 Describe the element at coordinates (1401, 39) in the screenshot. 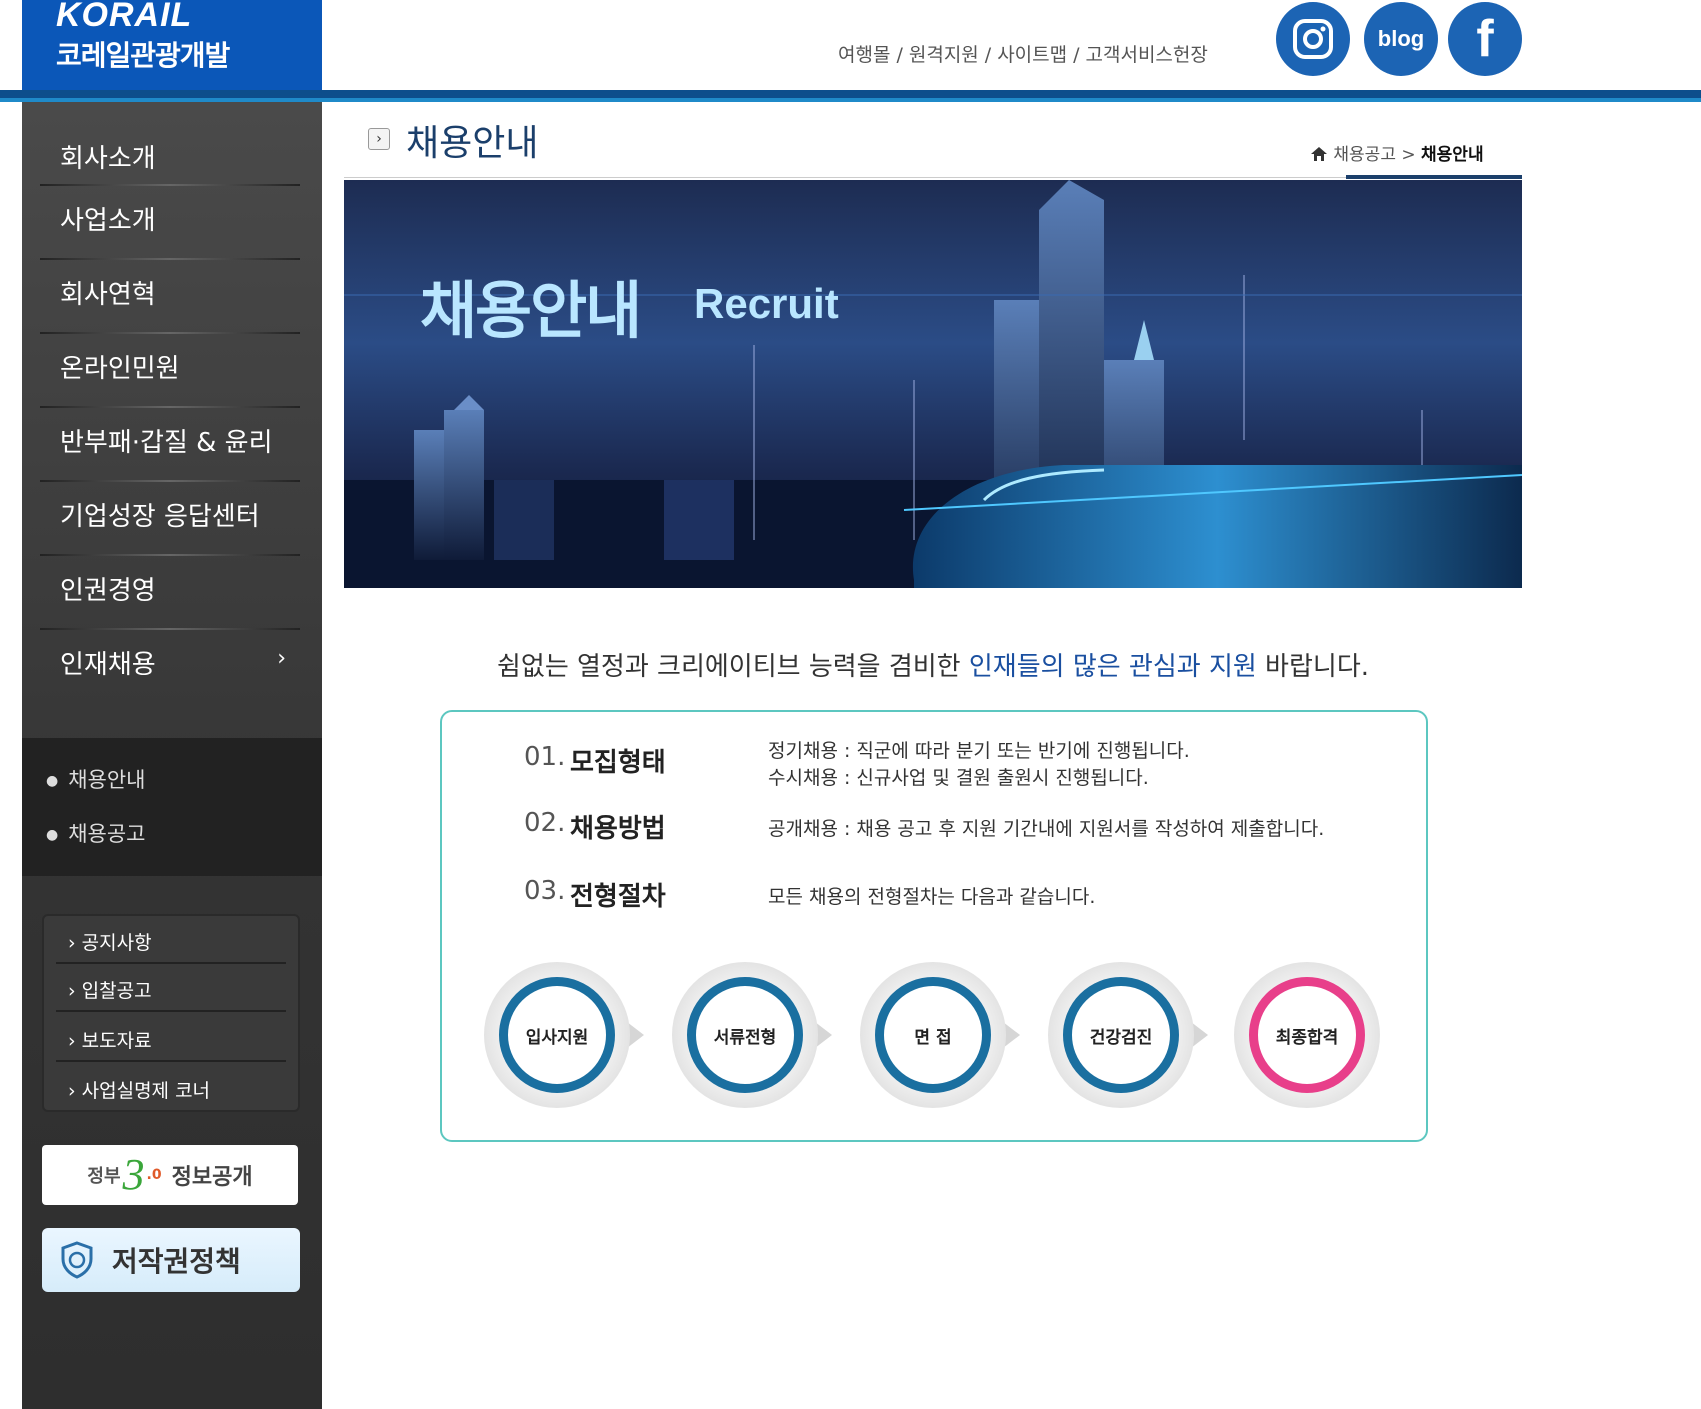

I see `blog-icon: blog` at that location.